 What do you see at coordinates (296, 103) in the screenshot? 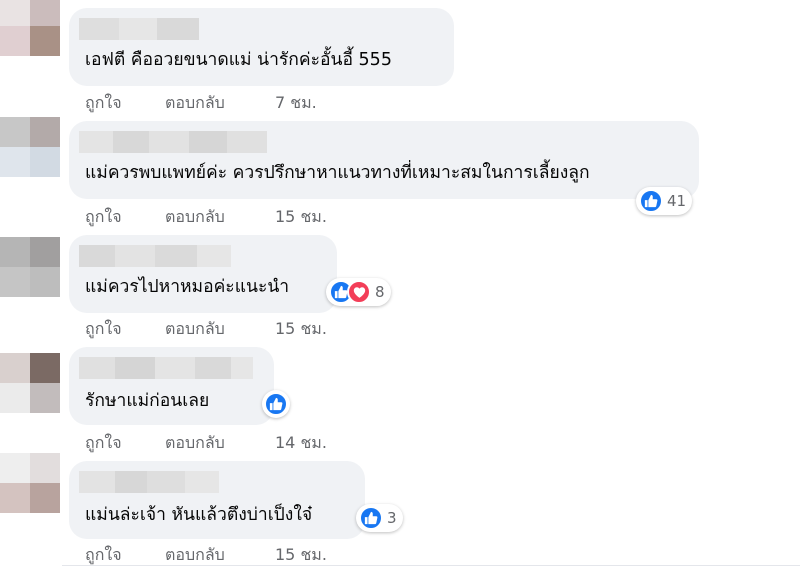
I see `timestamp: 7 ชม.` at bounding box center [296, 103].